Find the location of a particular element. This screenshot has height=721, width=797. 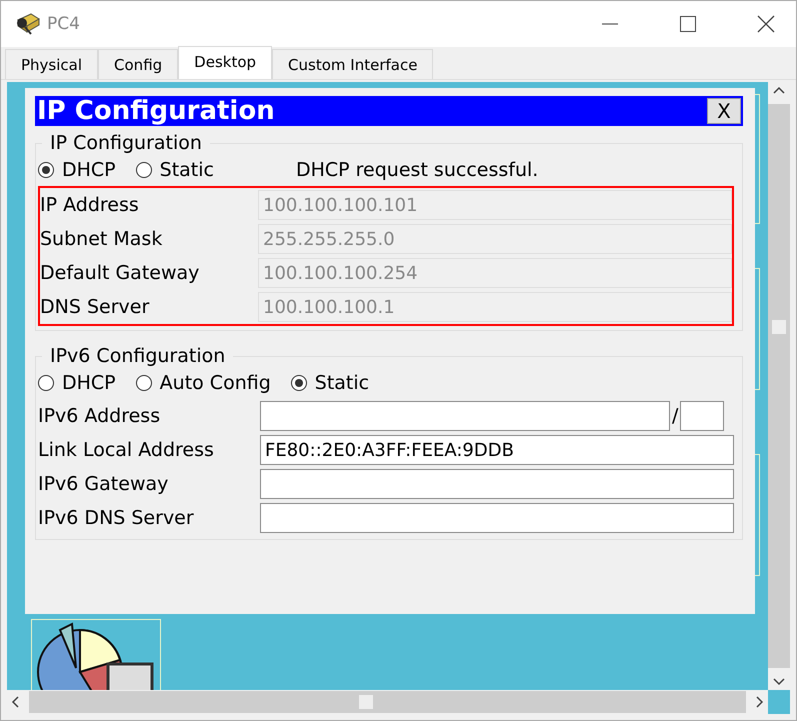

field-label: IP Address is located at coordinates (90, 205).